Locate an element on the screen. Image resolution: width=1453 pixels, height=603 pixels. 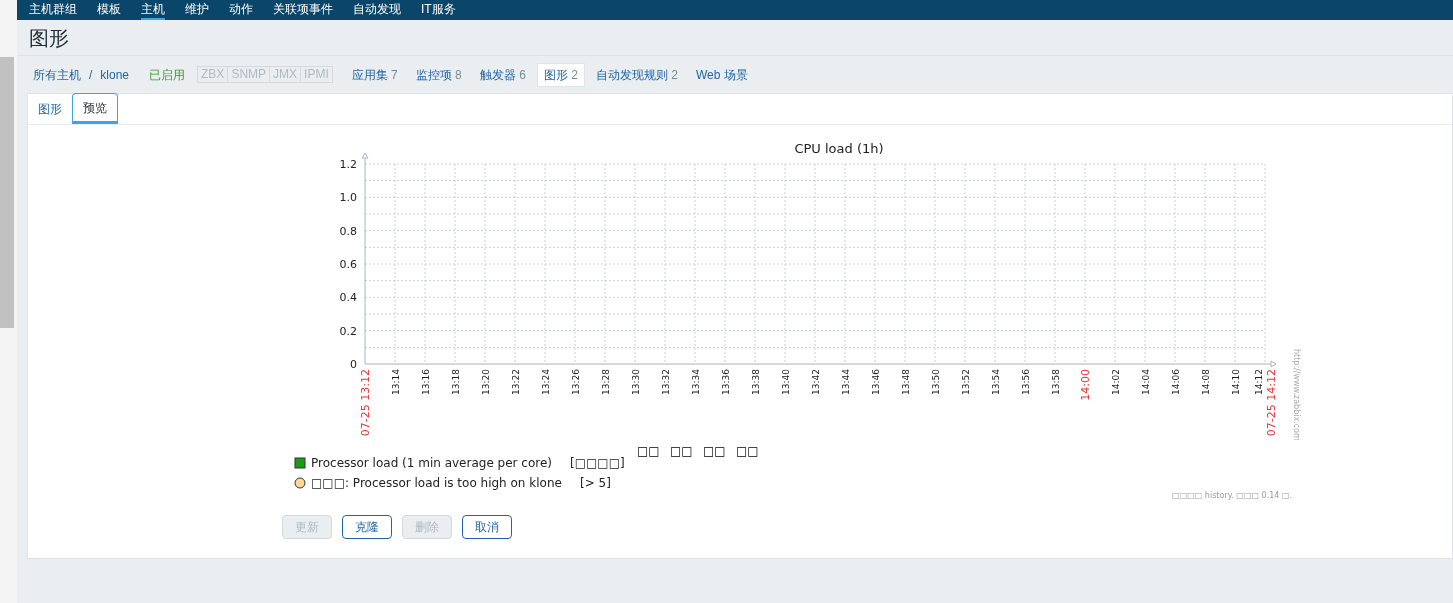
nav-tab: 自动发现 is located at coordinates (377, 10).